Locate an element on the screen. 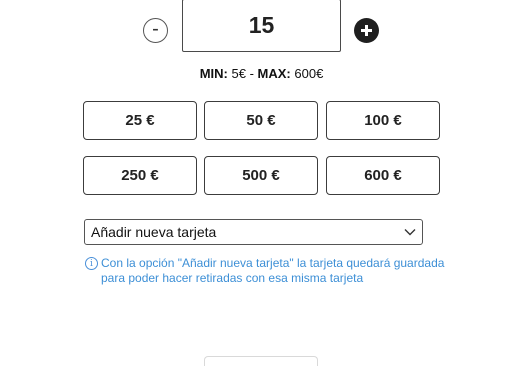 Image resolution: width=505 pixels, height=366 pixels. quick-amount-label: 25 € is located at coordinates (140, 120).